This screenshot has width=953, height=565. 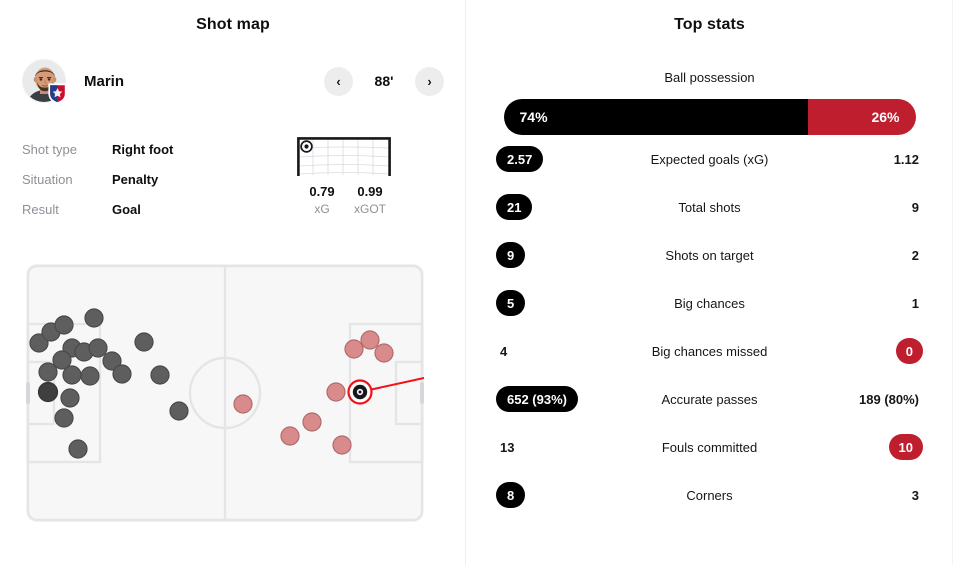 I want to click on stat-row: 9 Shots on target 2, so click(x=709, y=255).